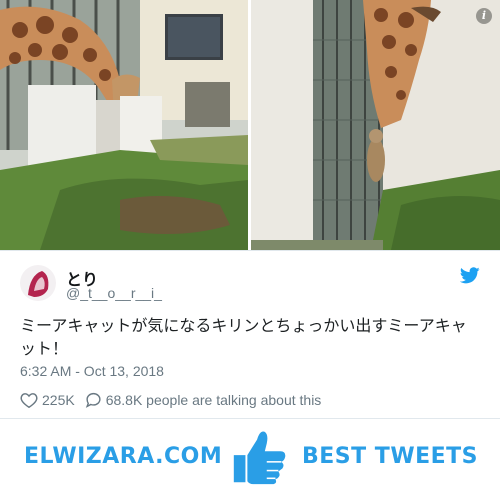  I want to click on heart-icon, so click(29, 400).